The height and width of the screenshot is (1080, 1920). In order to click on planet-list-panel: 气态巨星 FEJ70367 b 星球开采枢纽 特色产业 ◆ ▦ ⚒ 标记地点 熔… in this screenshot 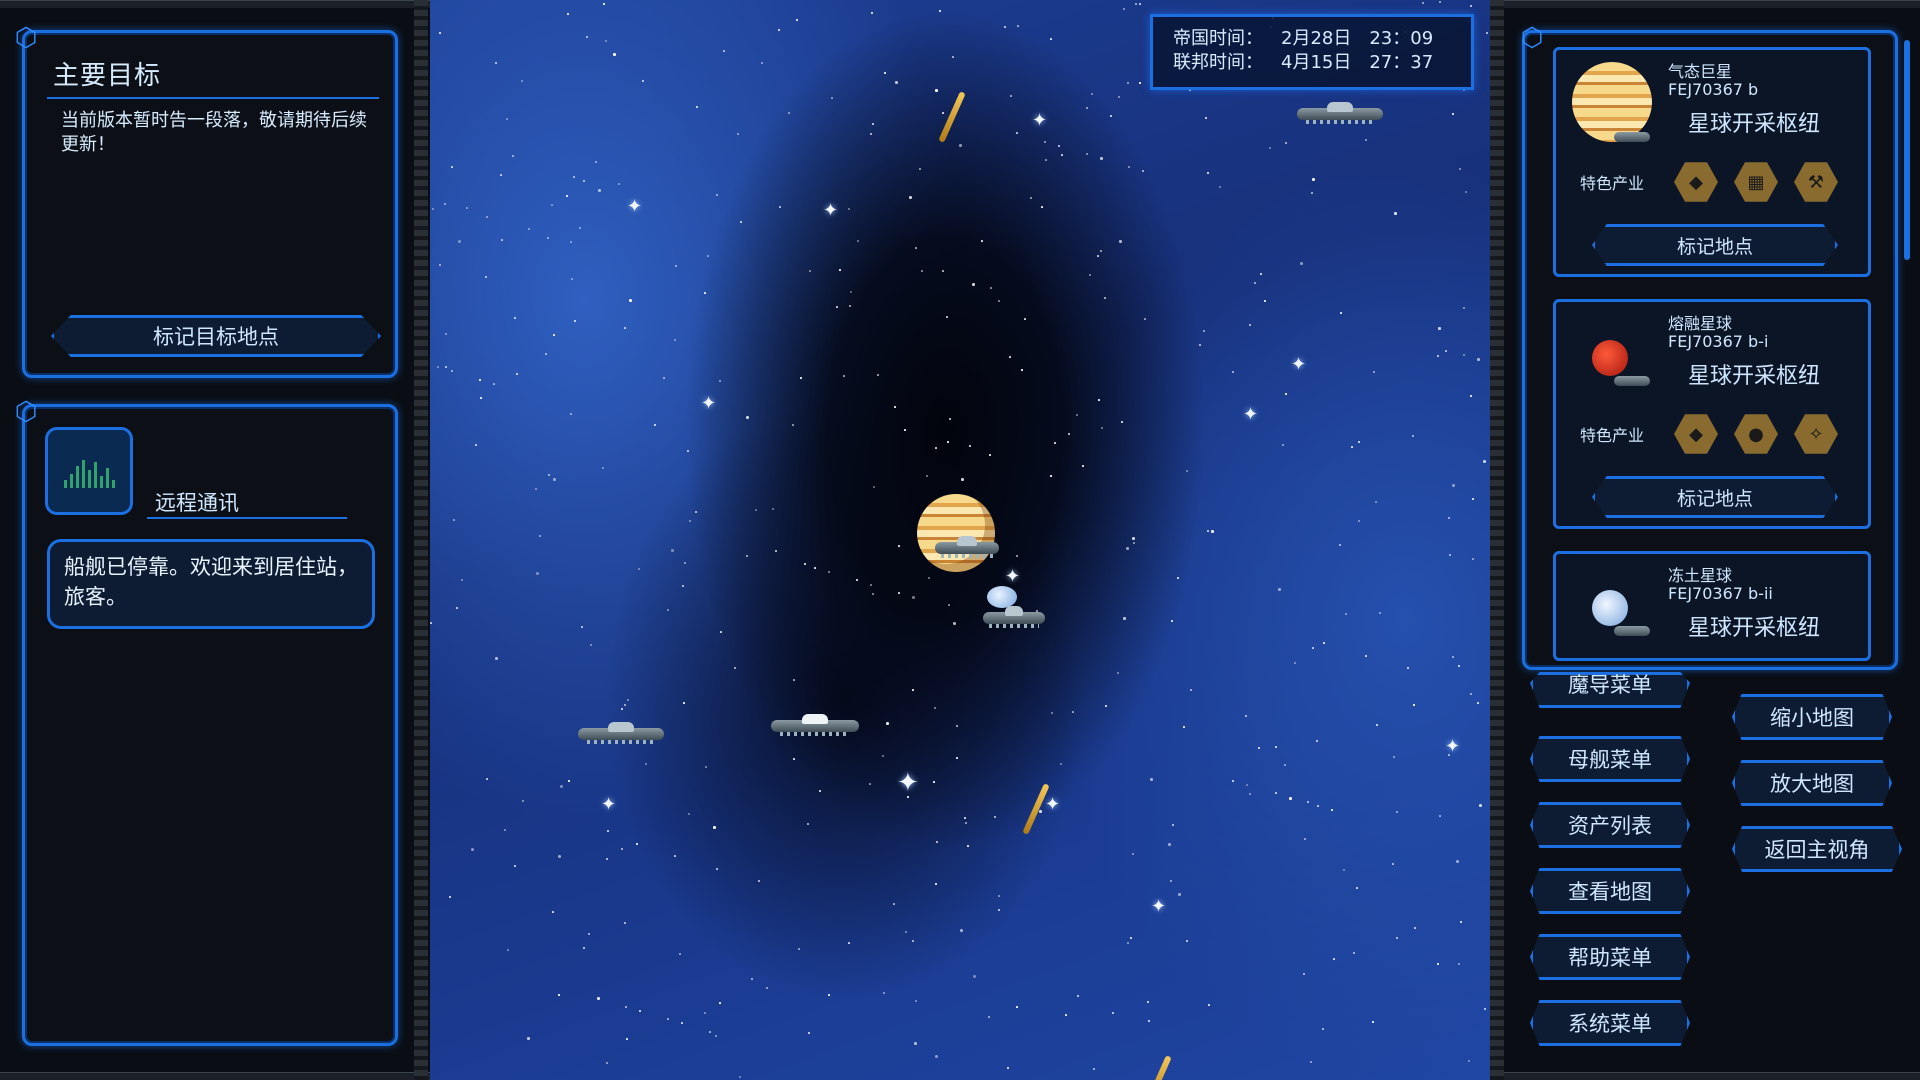, I will do `click(1710, 350)`.